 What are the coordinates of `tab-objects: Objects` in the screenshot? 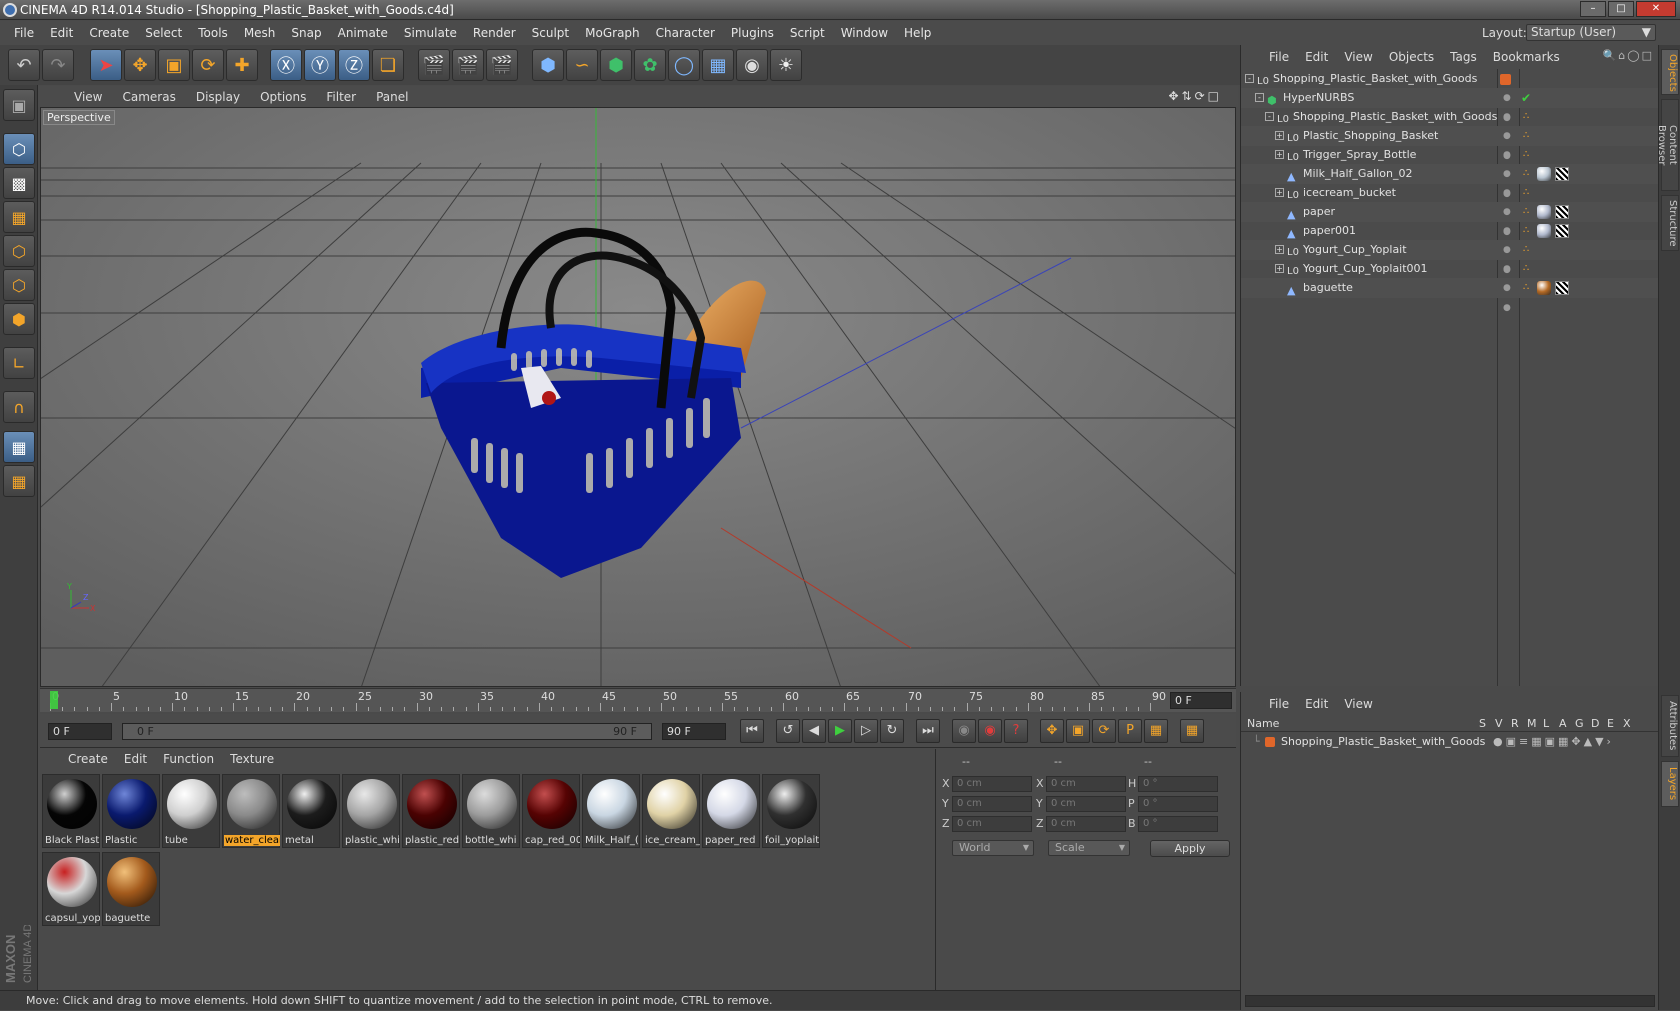 It's located at (1670, 72).